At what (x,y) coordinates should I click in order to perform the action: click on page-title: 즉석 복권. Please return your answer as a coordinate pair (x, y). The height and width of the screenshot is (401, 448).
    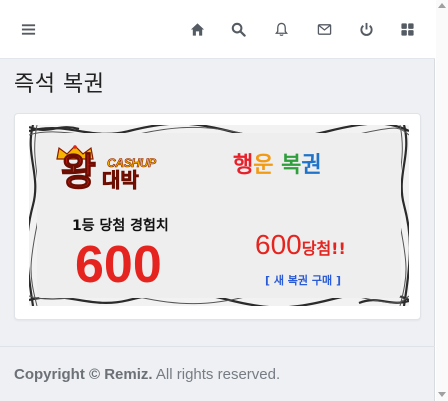
    Looking at the image, I should click on (59, 84).